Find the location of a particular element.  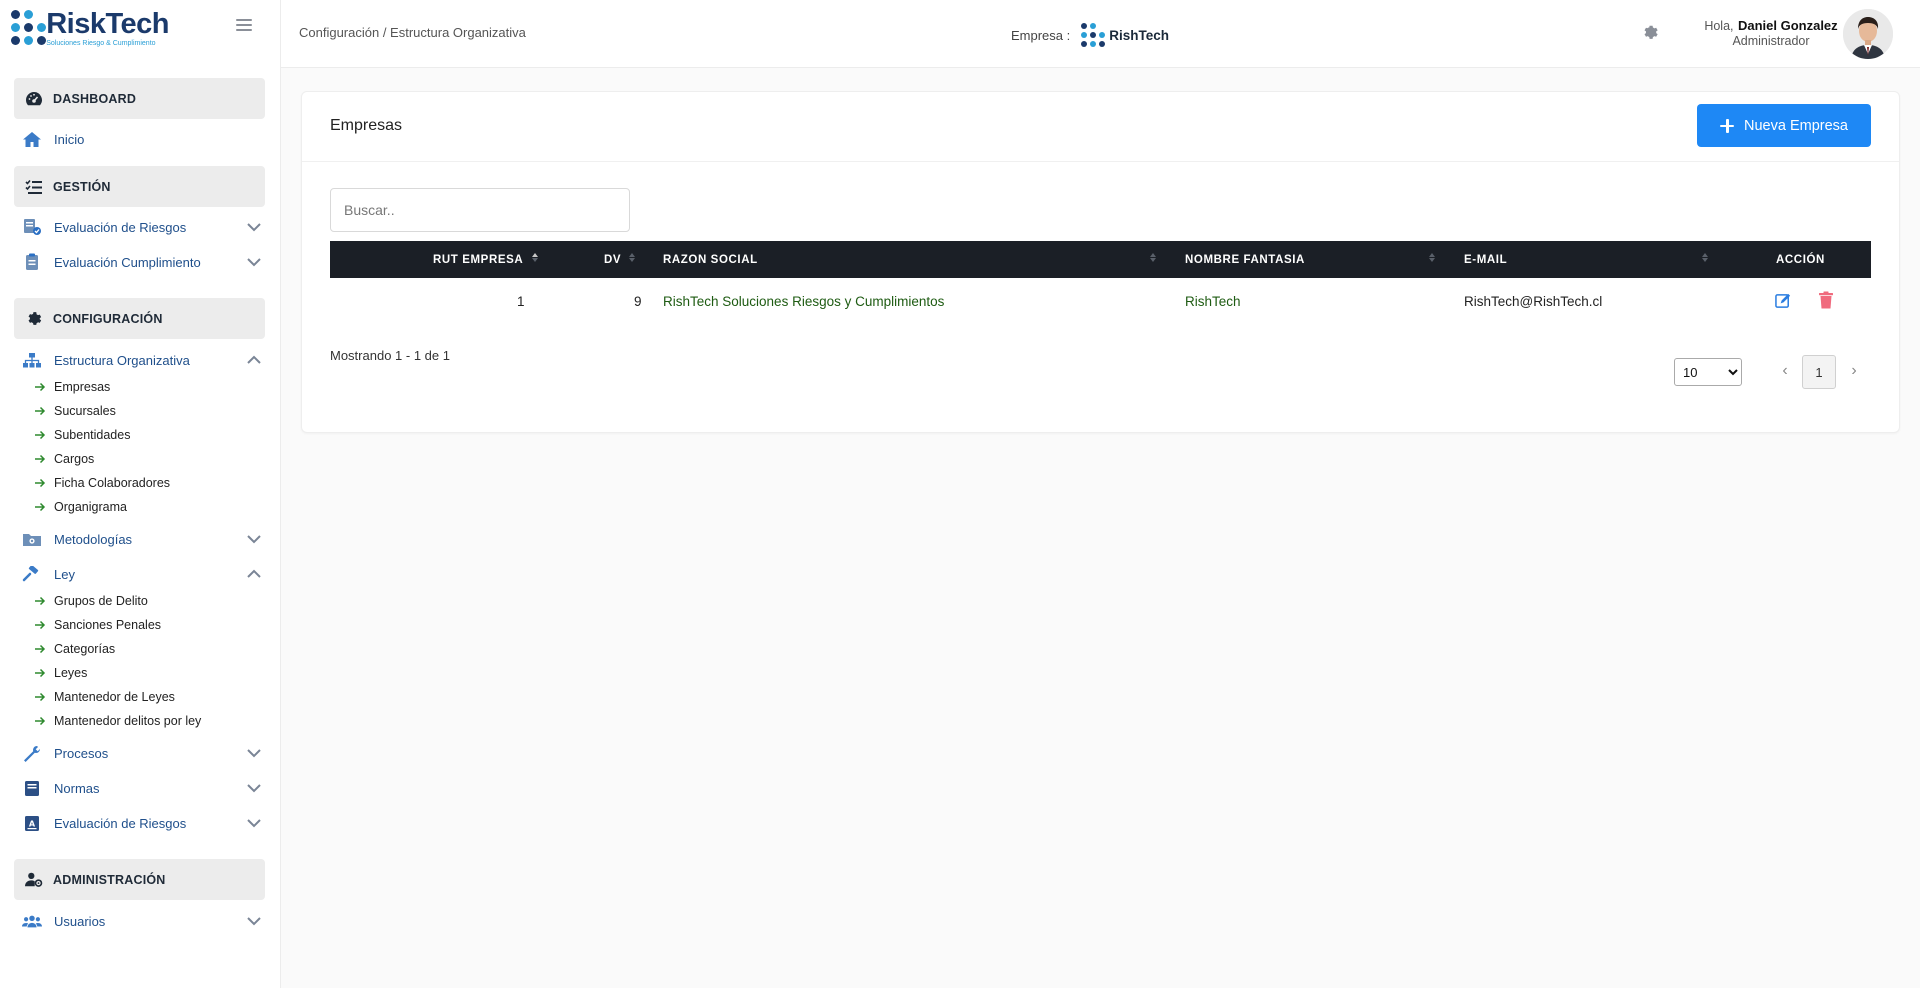

sidebar-subitem: Grupos de Delito is located at coordinates (91, 601).